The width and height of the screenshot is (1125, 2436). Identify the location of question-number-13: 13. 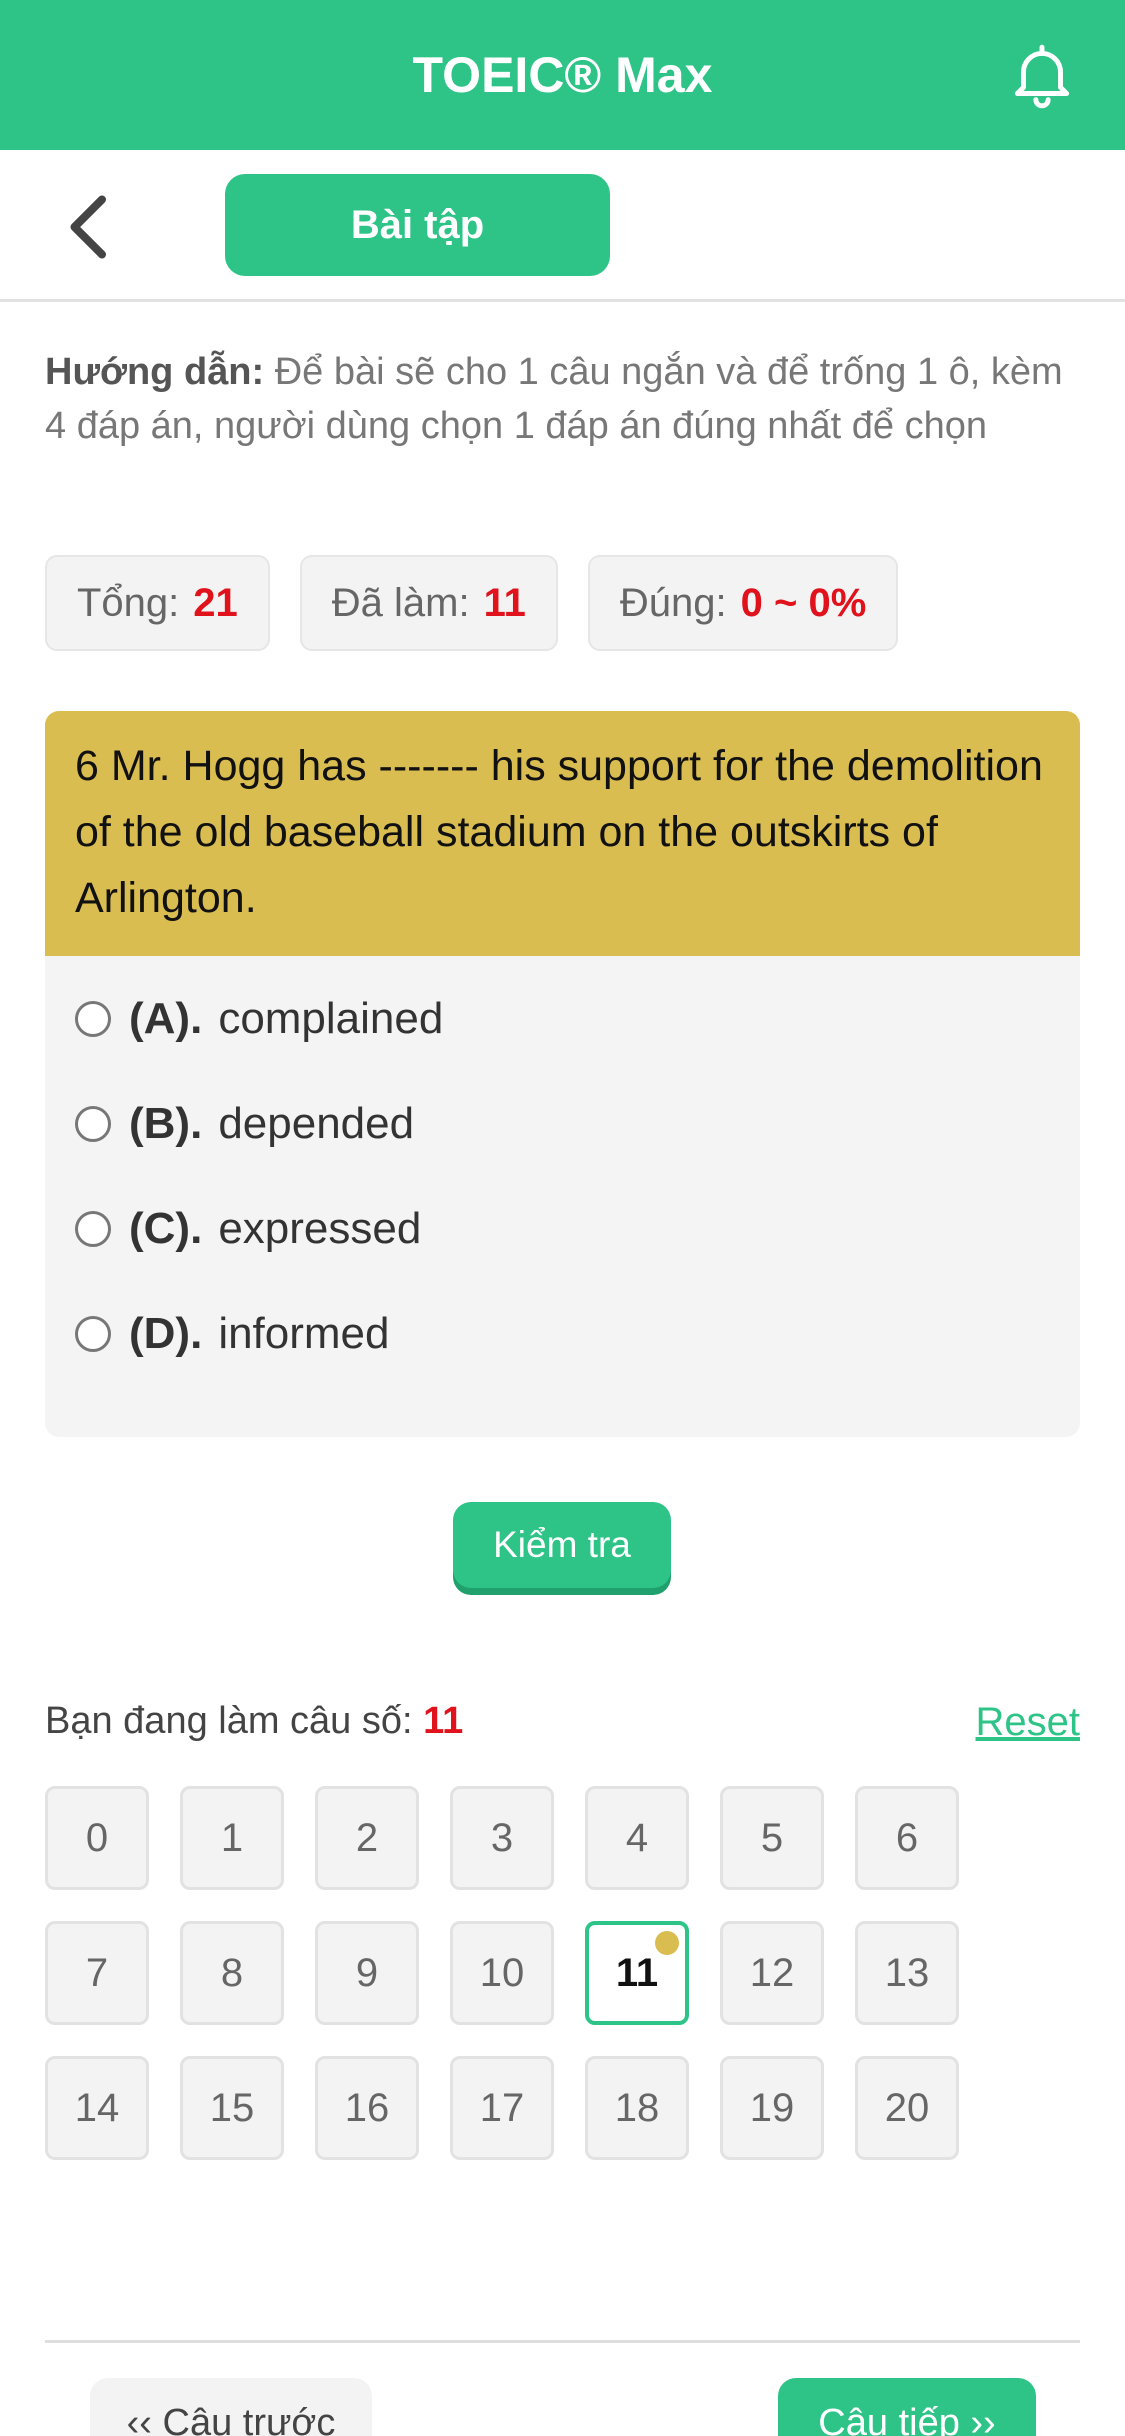
(907, 1973).